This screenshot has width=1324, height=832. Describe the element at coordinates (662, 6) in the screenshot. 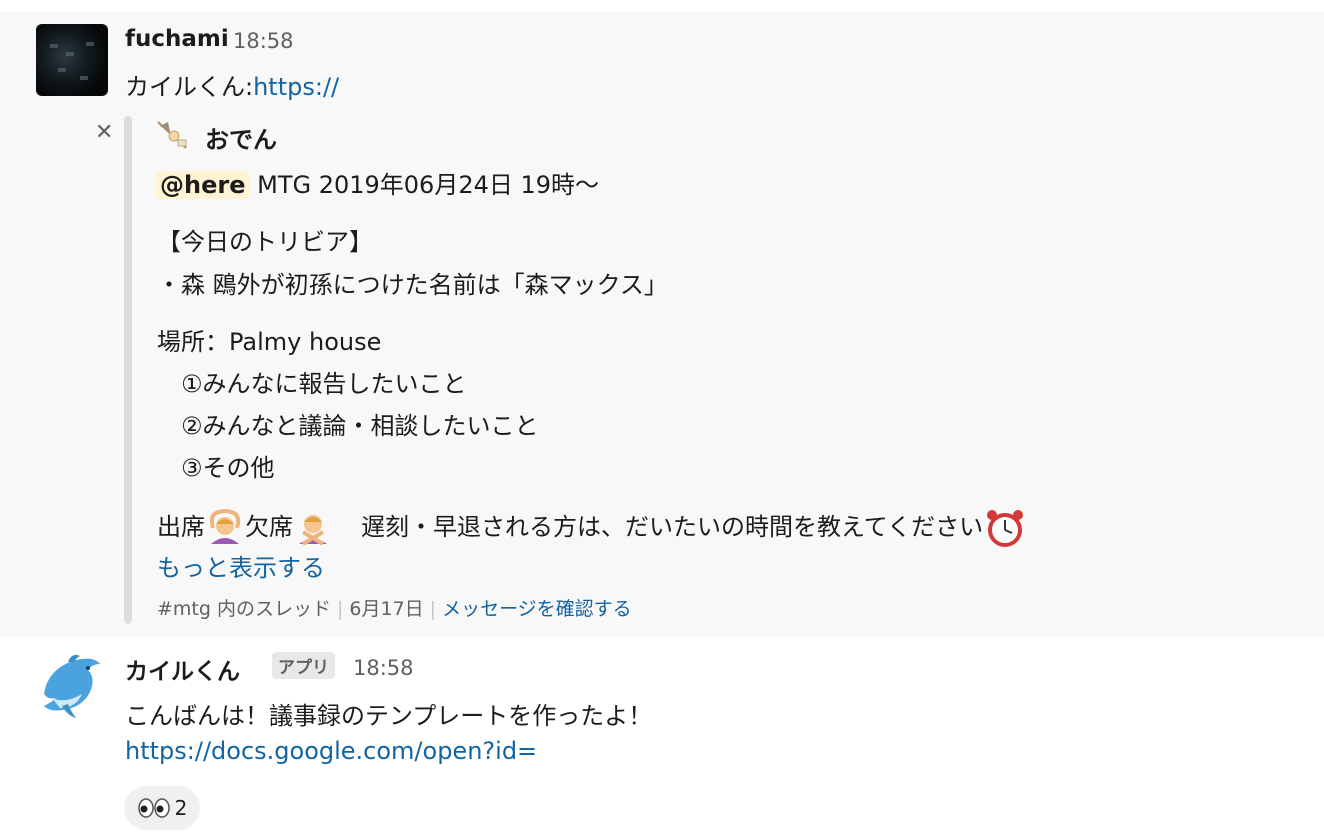

I see `top-strip` at that location.